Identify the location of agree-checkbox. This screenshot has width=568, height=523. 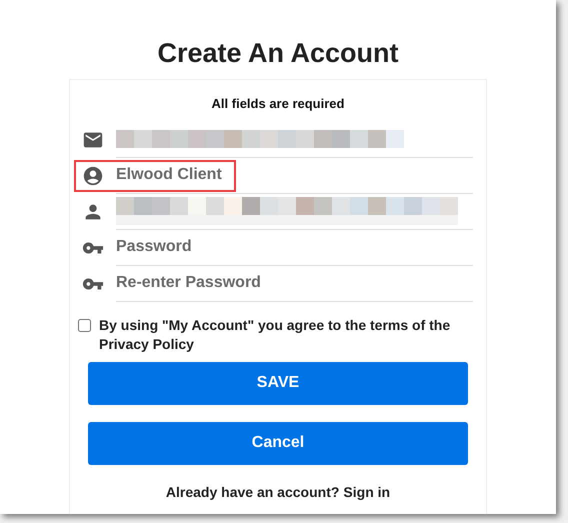
(84, 325).